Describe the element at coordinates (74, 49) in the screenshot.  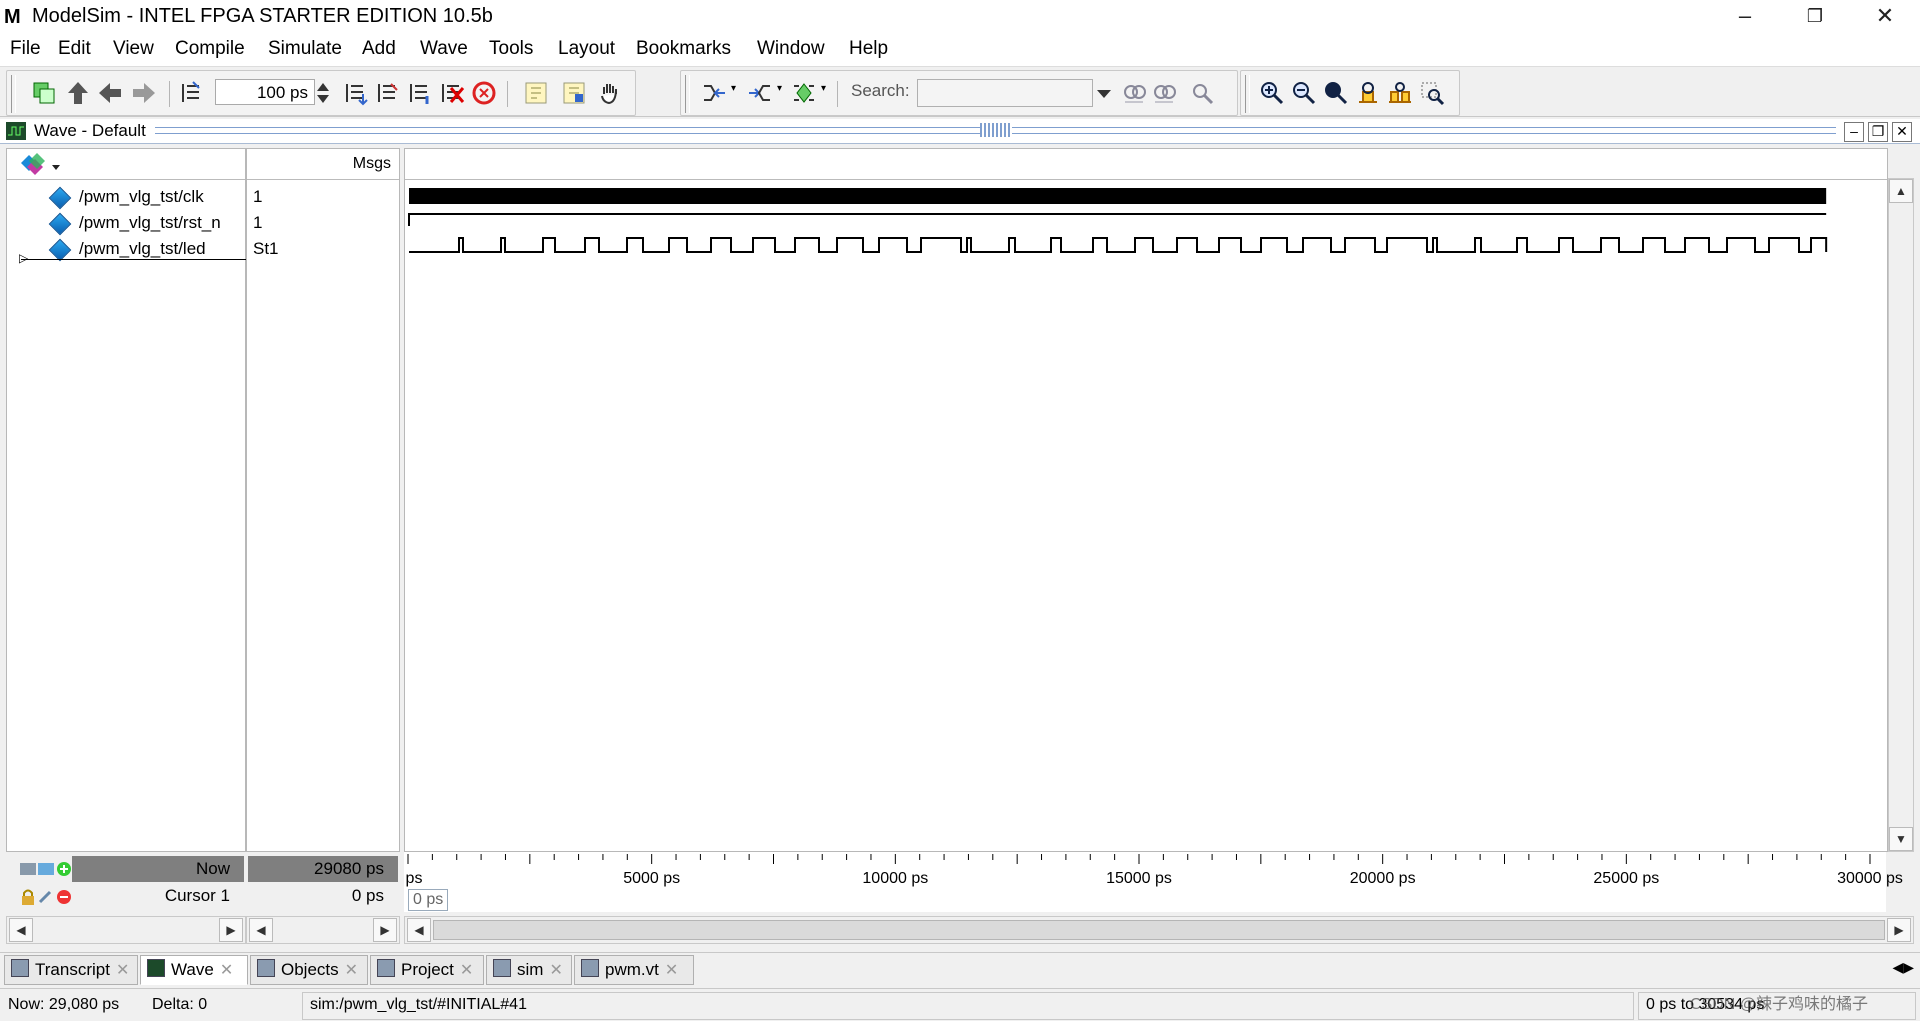
I see `menu-edit: Edit` at that location.